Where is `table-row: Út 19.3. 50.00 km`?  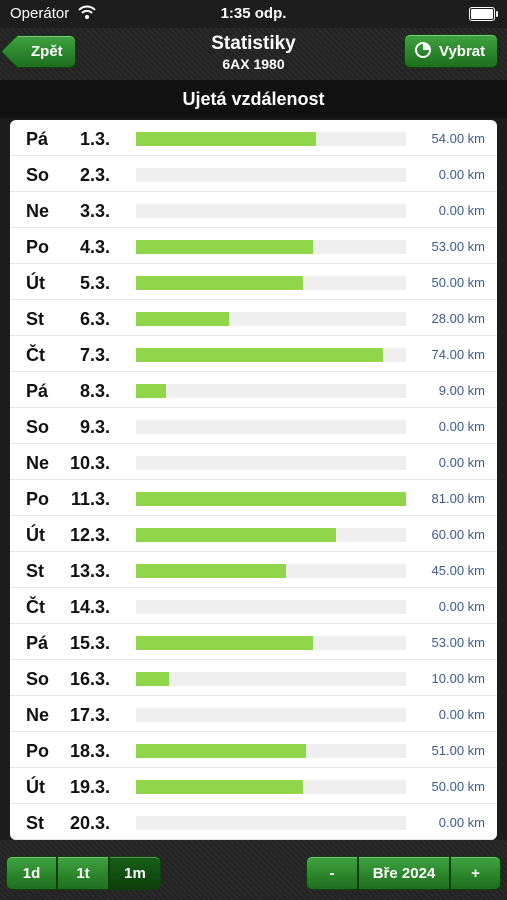 table-row: Út 19.3. 50.00 km is located at coordinates (253, 786).